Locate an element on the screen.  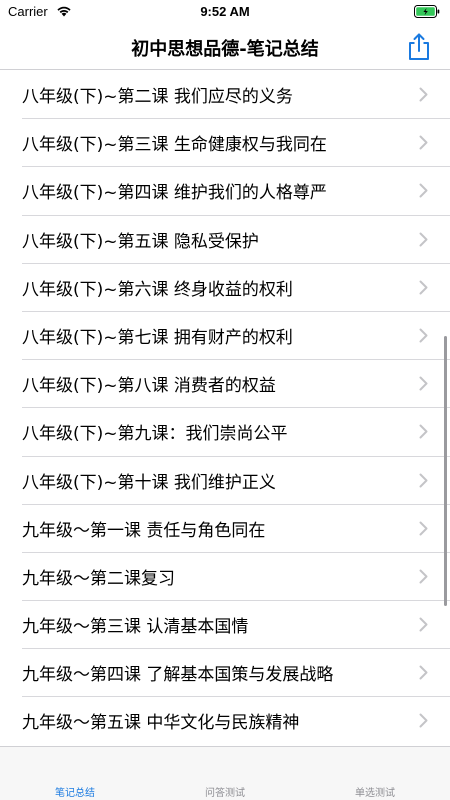
list-item-label: 八年级(下)~第九课：我们崇尚公平 is located at coordinates (155, 434).